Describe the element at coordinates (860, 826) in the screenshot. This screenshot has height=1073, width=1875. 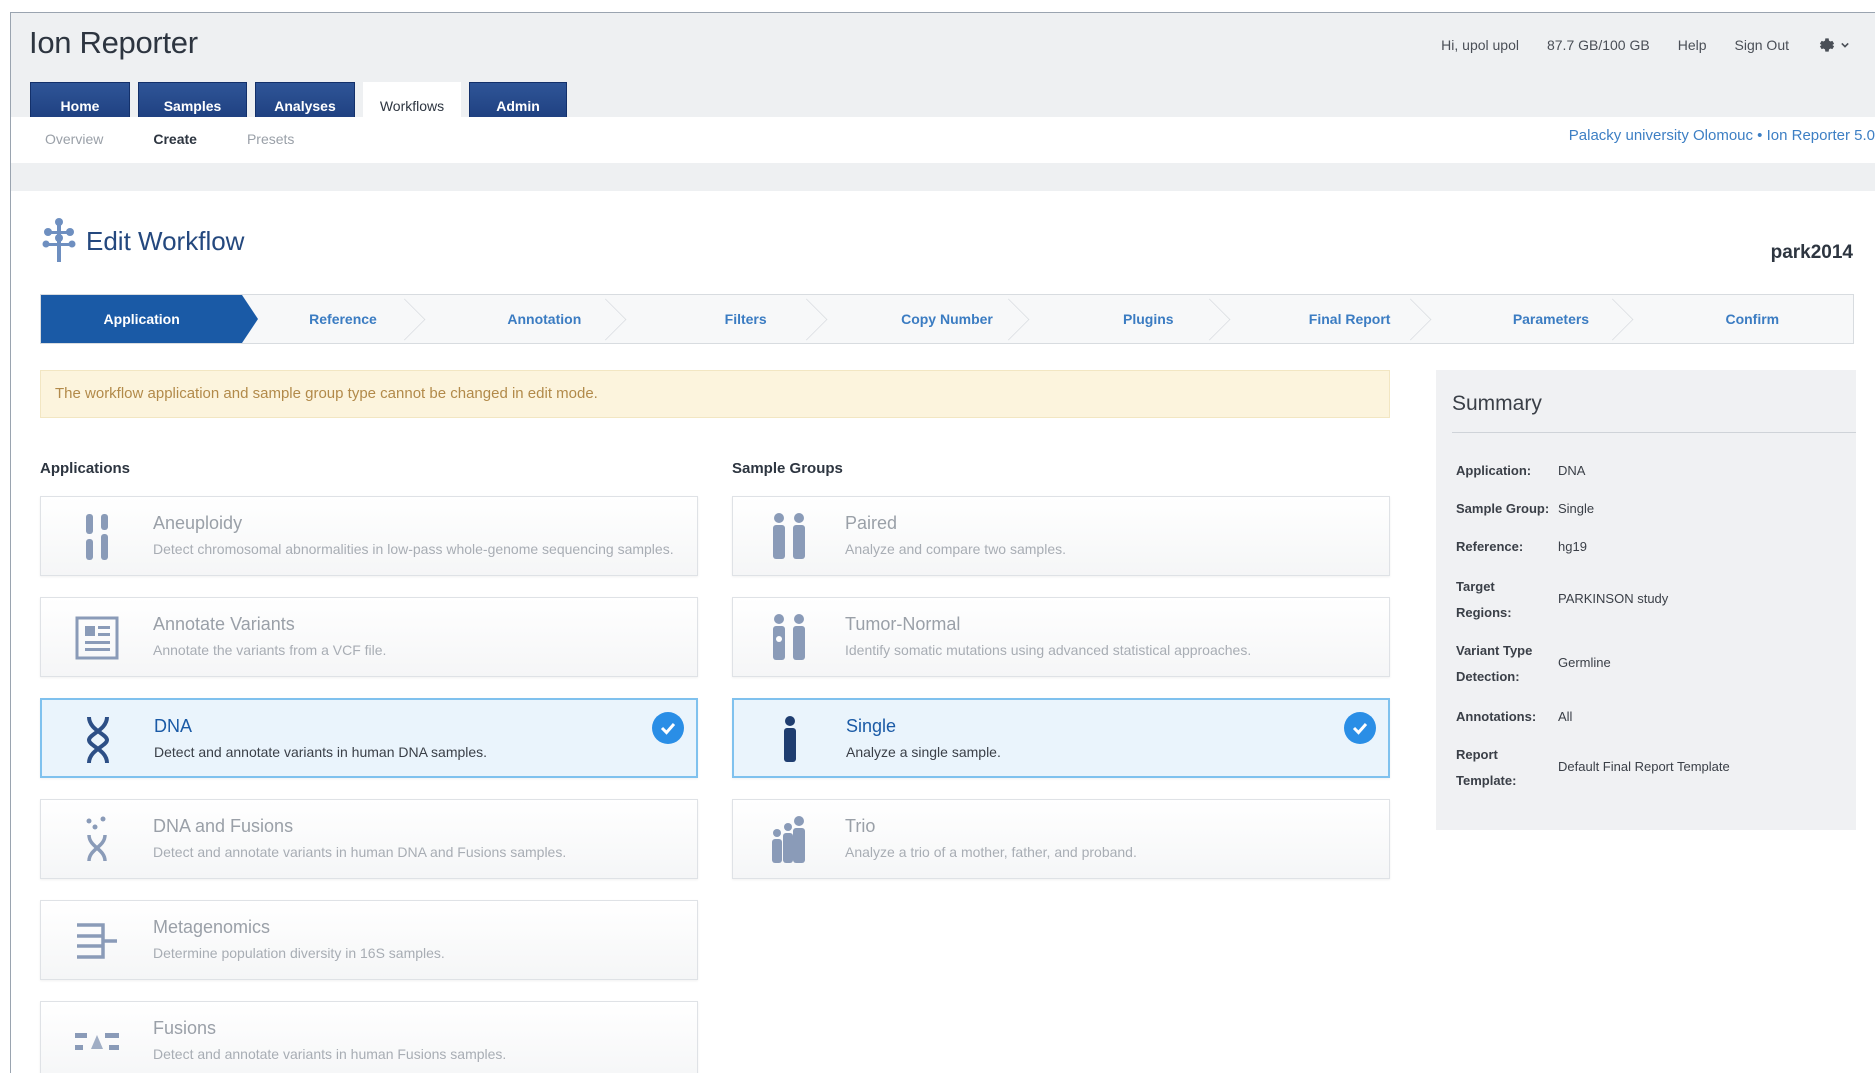
I see `card-title: Trio` at that location.